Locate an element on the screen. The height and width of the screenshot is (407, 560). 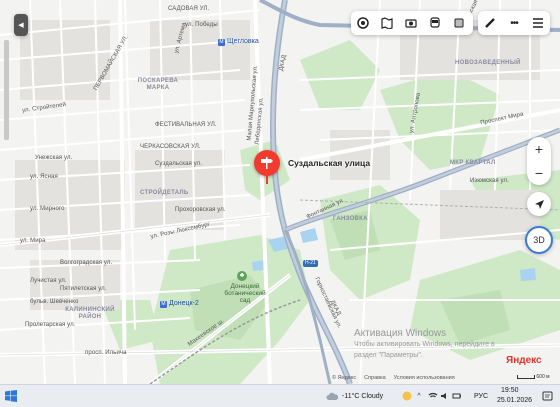
tree-icon: ♣ is located at coordinates (242, 276).